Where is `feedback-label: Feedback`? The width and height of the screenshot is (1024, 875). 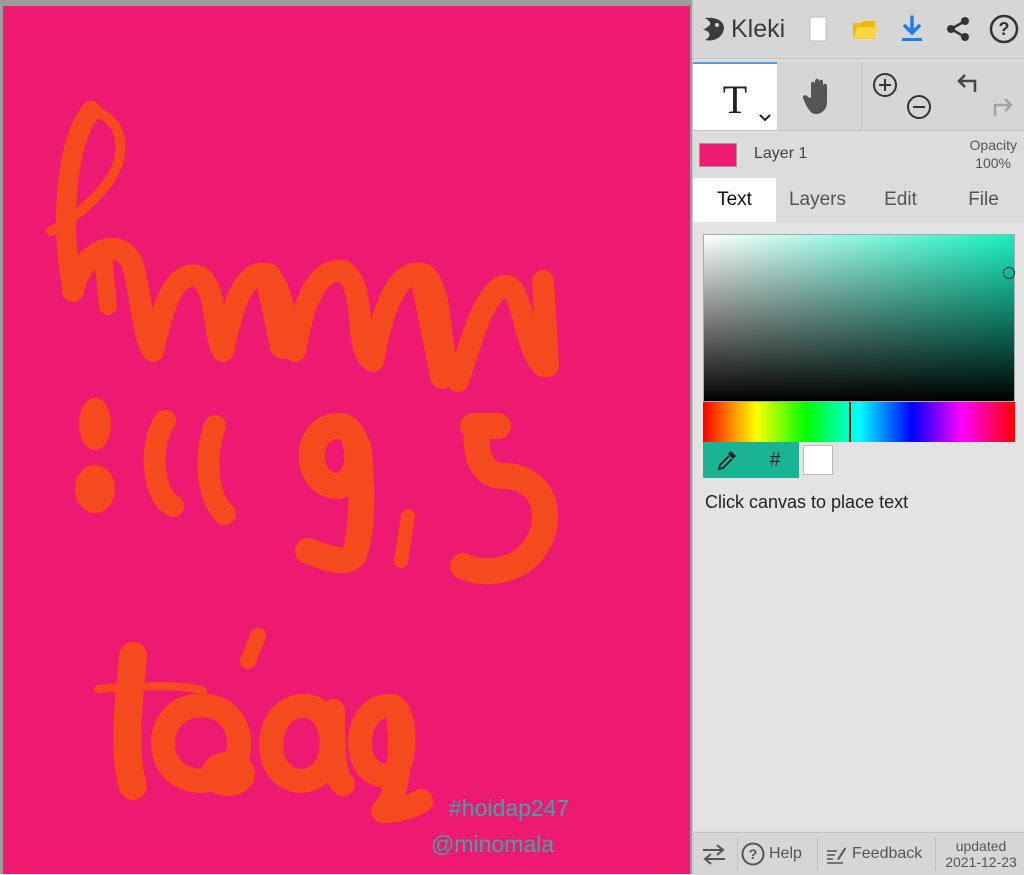
feedback-label: Feedback is located at coordinates (887, 853).